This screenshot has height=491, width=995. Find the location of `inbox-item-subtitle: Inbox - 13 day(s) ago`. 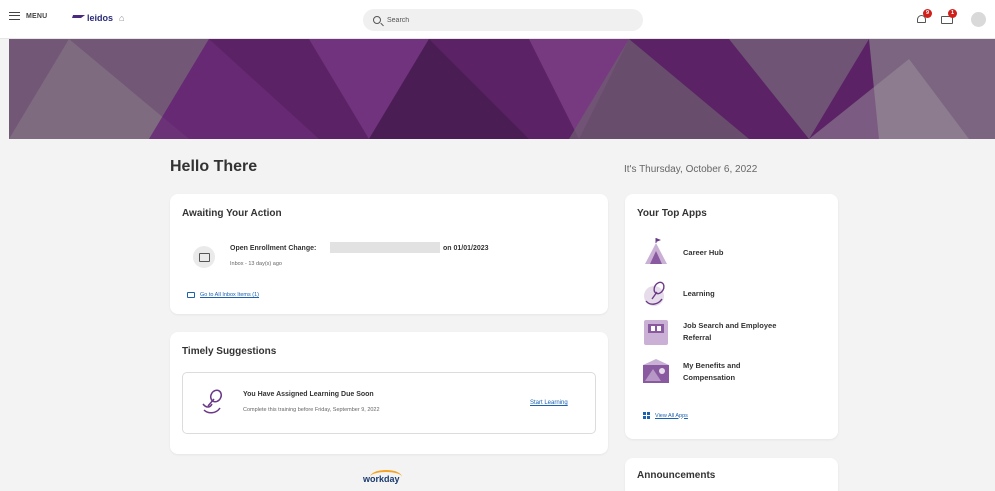

inbox-item-subtitle: Inbox - 13 day(s) ago is located at coordinates (256, 264).